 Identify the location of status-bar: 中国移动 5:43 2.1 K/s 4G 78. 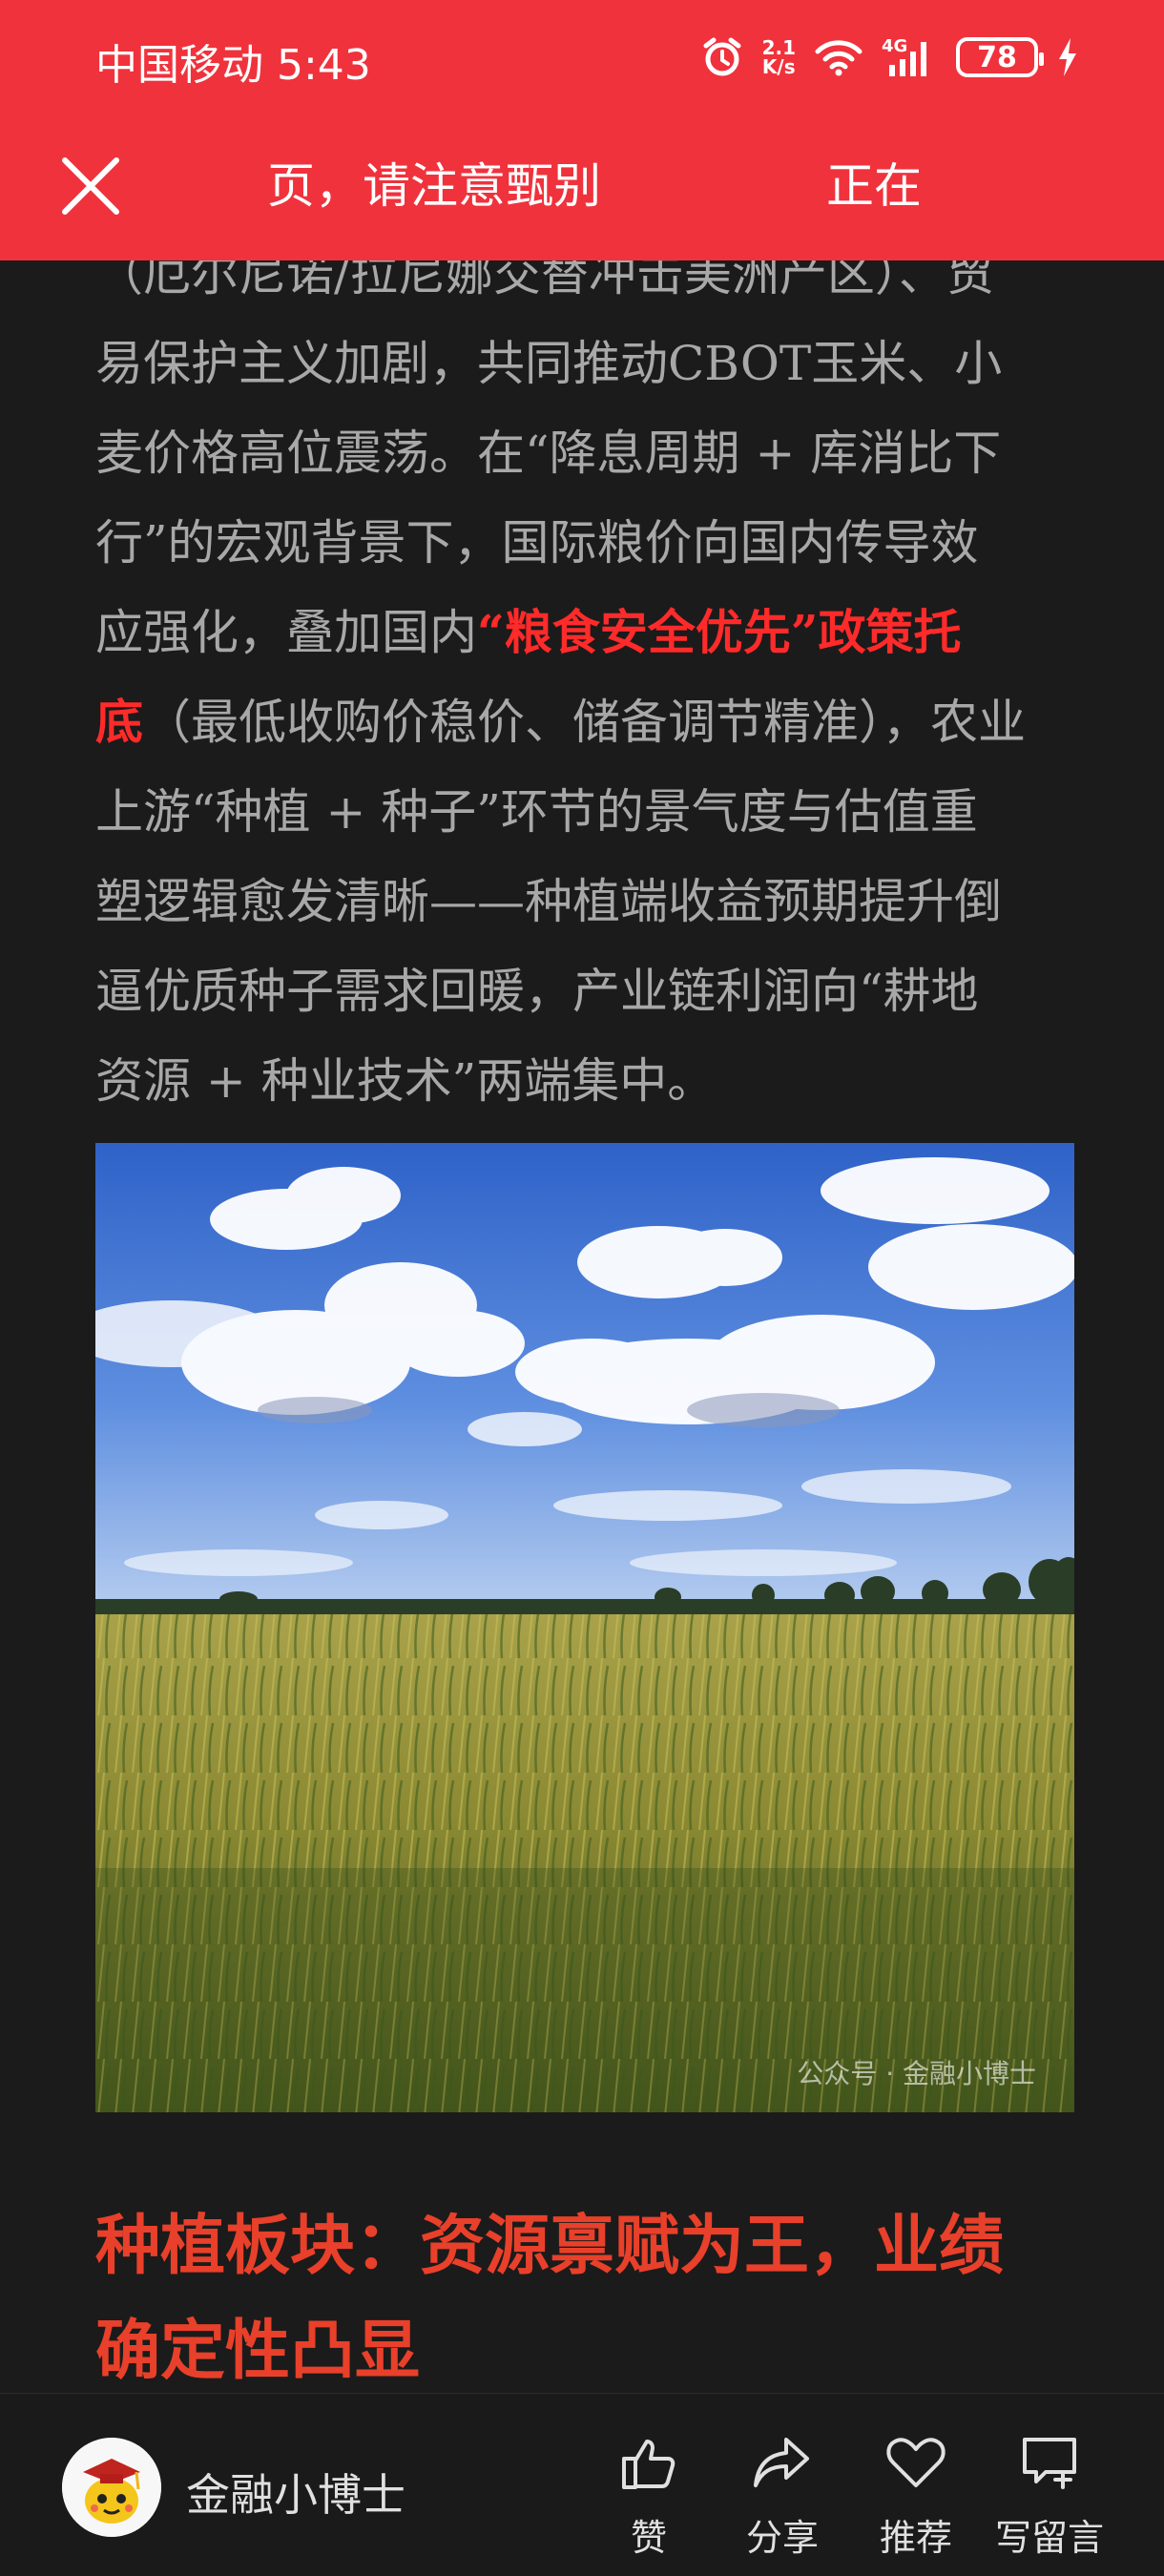
(582, 57).